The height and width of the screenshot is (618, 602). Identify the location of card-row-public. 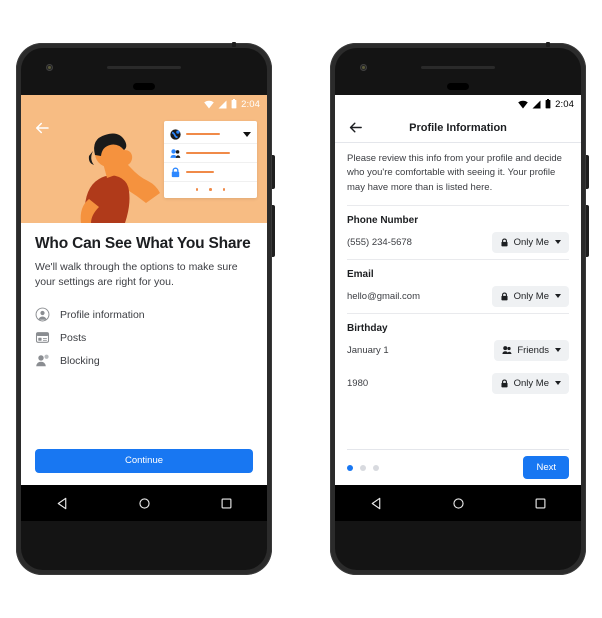
(210, 134).